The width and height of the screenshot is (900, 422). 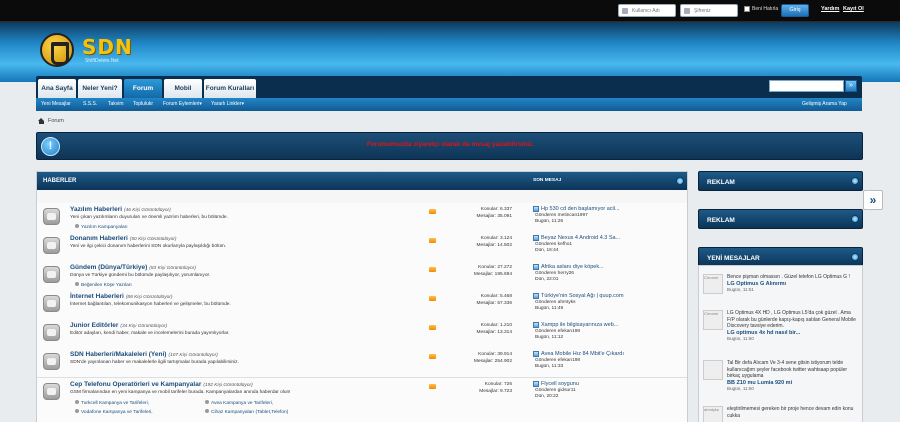 I want to click on last-post-time: Bugün, 11:49, so click(x=549, y=308).